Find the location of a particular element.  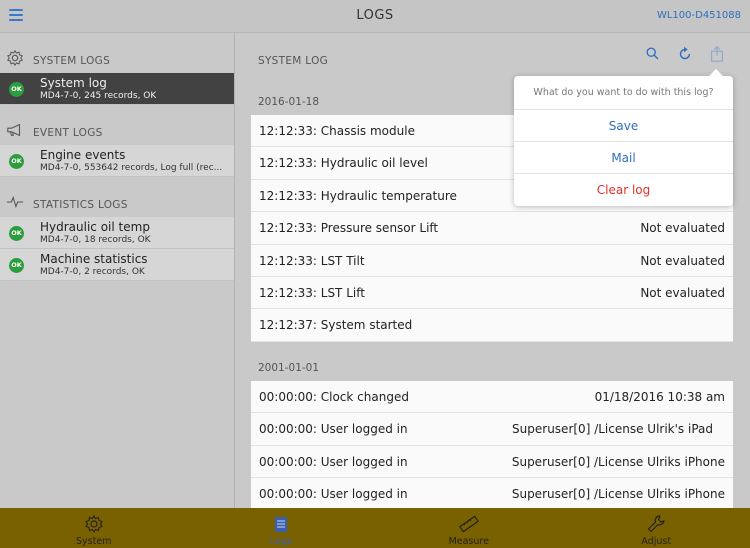

tab-system: System is located at coordinates (94, 528).